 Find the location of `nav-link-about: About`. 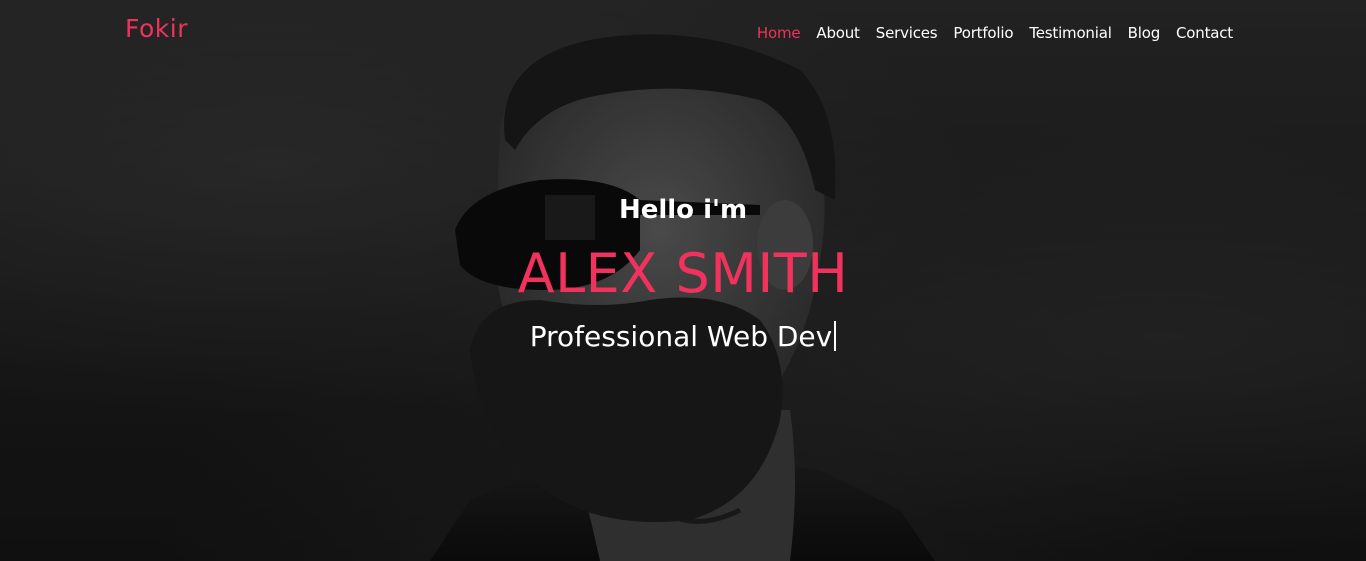

nav-link-about: About is located at coordinates (838, 33).